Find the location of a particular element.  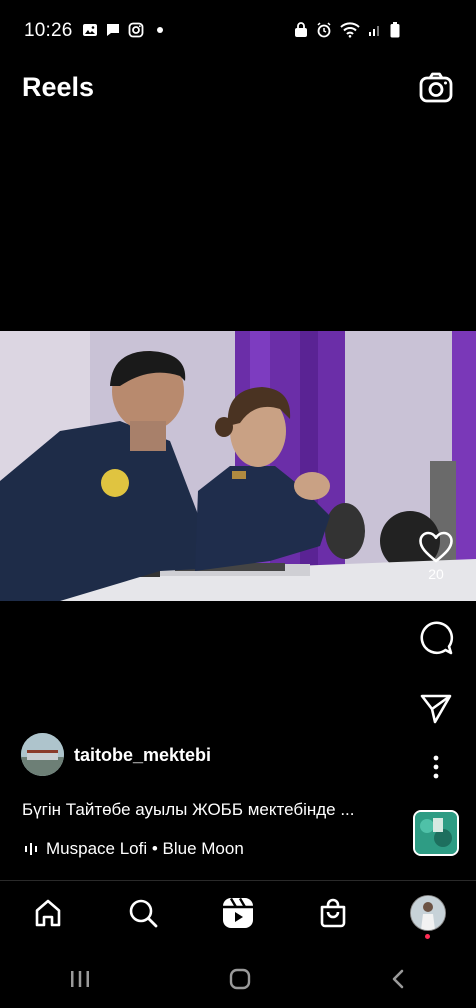

alarm-icon is located at coordinates (324, 30).